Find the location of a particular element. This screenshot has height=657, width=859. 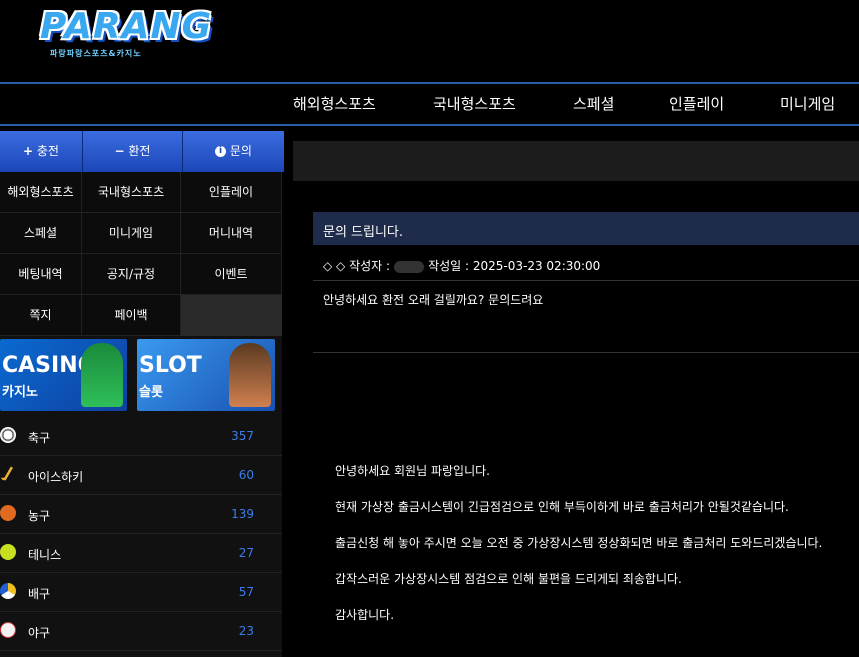

inquiry-label: 문의 is located at coordinates (240, 151).